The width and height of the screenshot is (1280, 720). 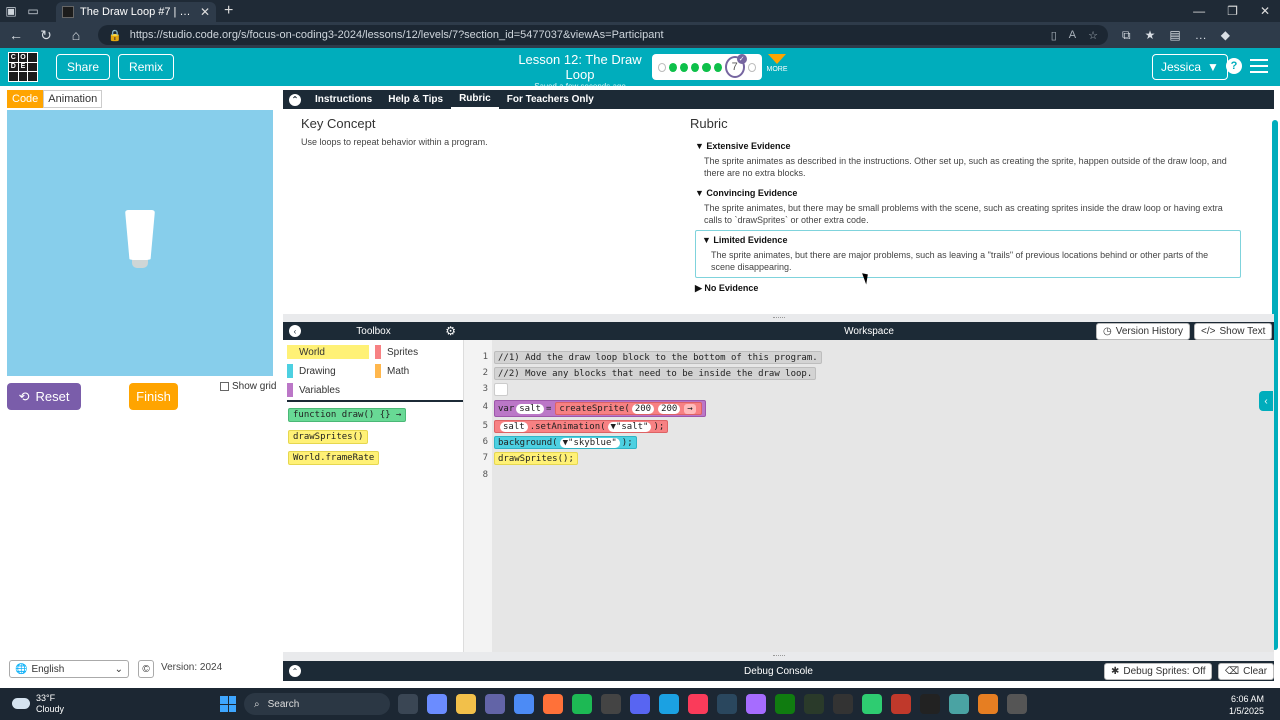 I want to click on close-window-icon: ✕, so click(x=1265, y=11).